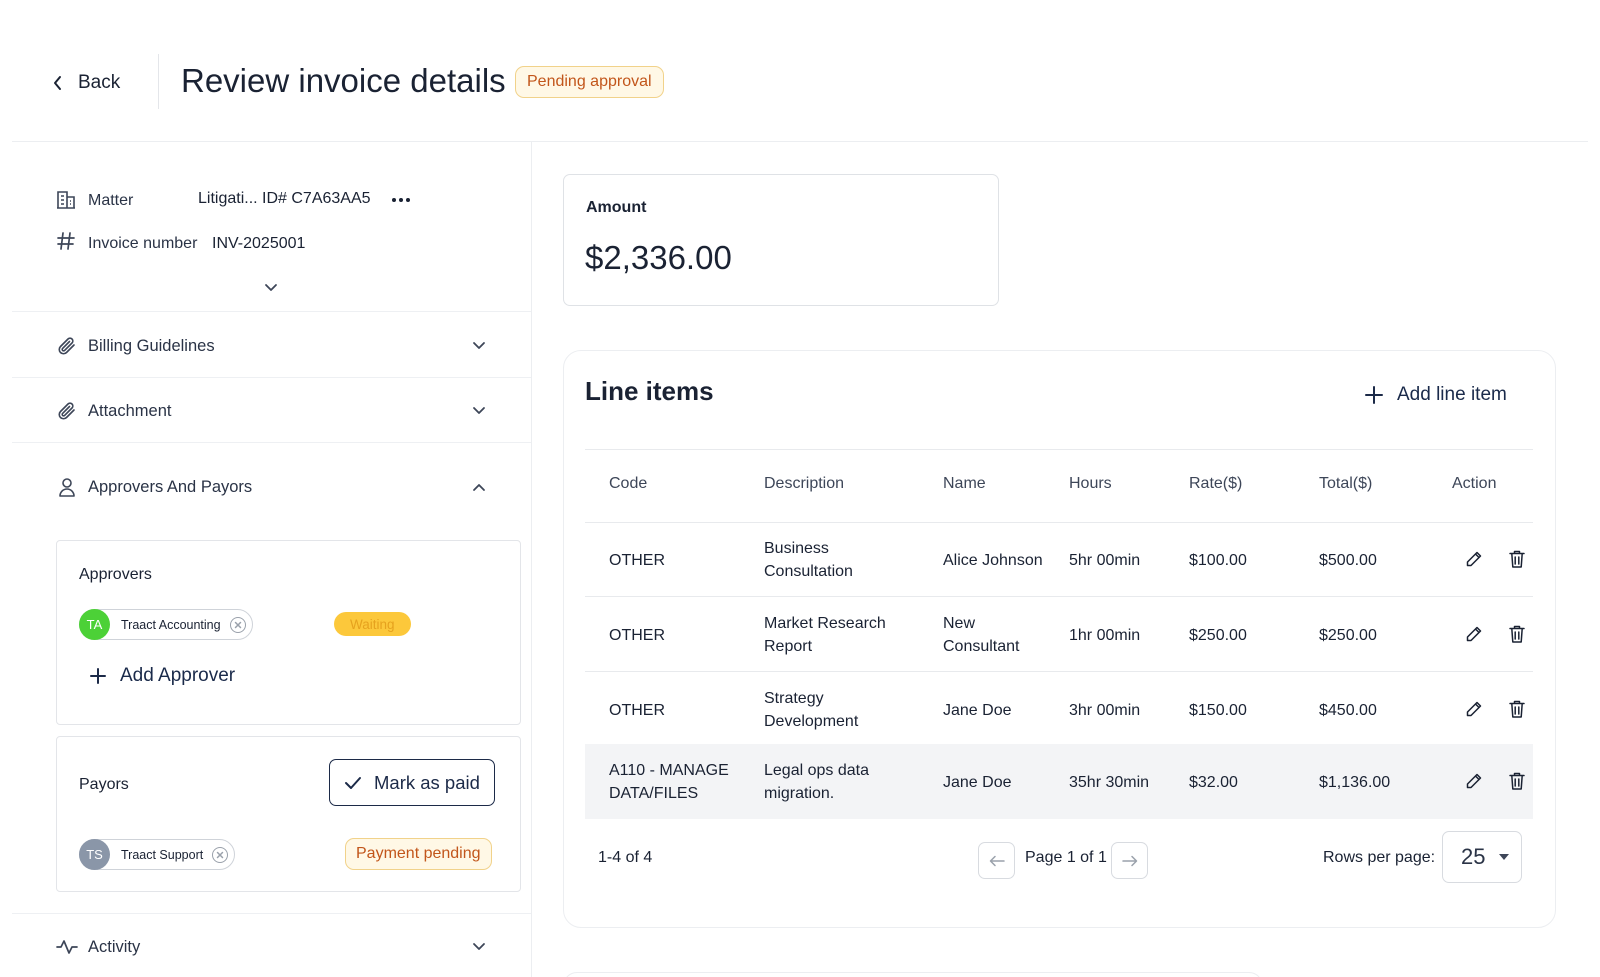 The height and width of the screenshot is (977, 1600). Describe the element at coordinates (625, 857) in the screenshot. I see `pagination-range: 1-4 of 4` at that location.